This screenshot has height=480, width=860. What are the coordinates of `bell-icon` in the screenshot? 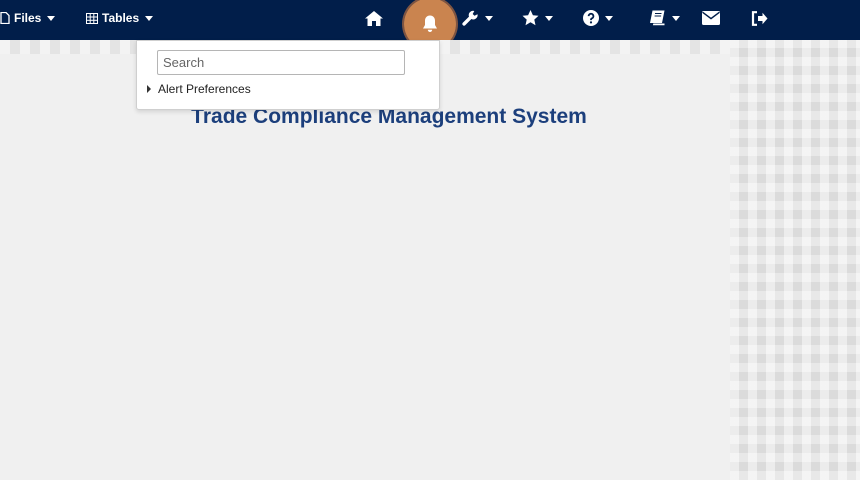 It's located at (430, 23).